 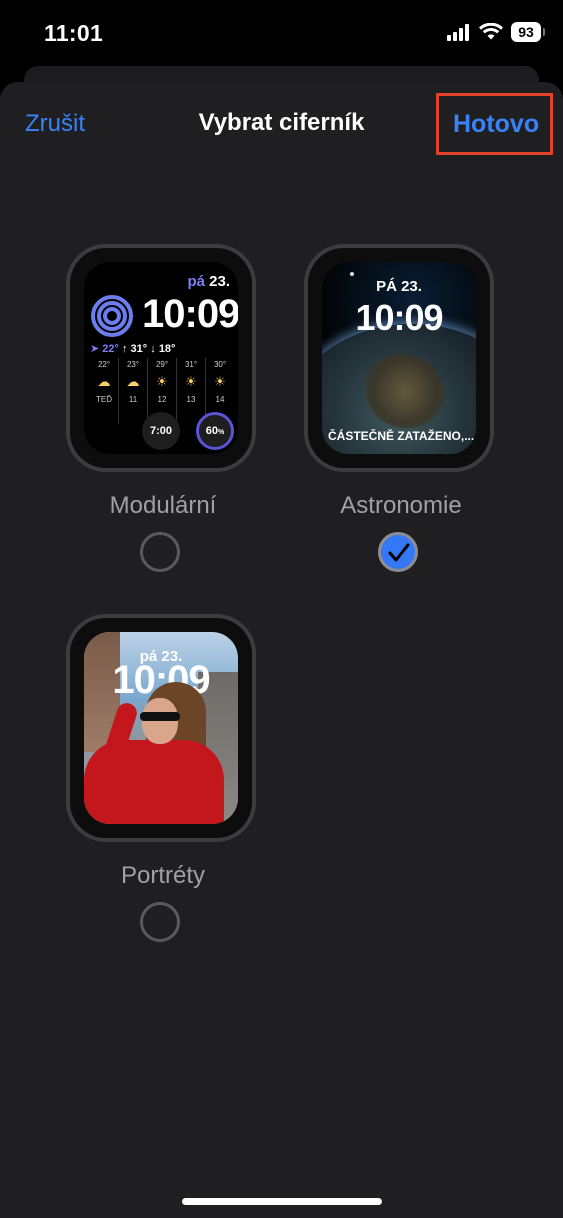 I want to click on status-icons: 93, so click(x=496, y=32).